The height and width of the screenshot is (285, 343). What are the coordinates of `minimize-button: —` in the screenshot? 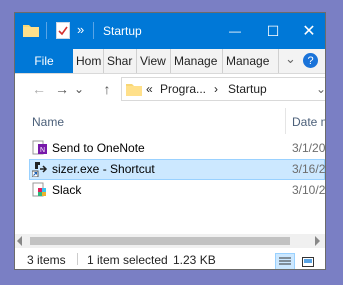 It's located at (235, 31).